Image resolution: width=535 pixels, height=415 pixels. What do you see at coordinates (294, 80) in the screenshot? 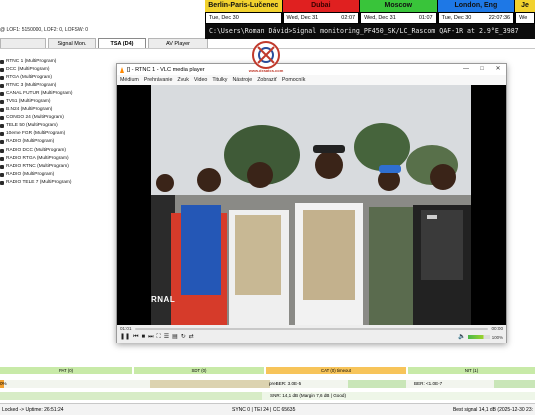
I see `menu-help: Pomocník` at bounding box center [294, 80].